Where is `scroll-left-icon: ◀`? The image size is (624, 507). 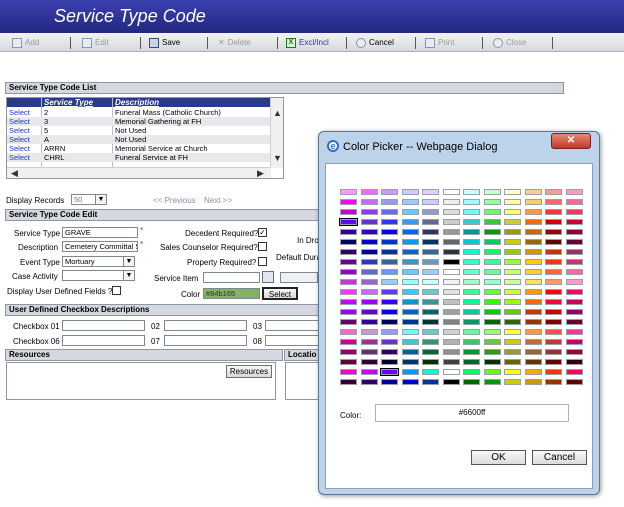 scroll-left-icon: ◀ is located at coordinates (14, 173).